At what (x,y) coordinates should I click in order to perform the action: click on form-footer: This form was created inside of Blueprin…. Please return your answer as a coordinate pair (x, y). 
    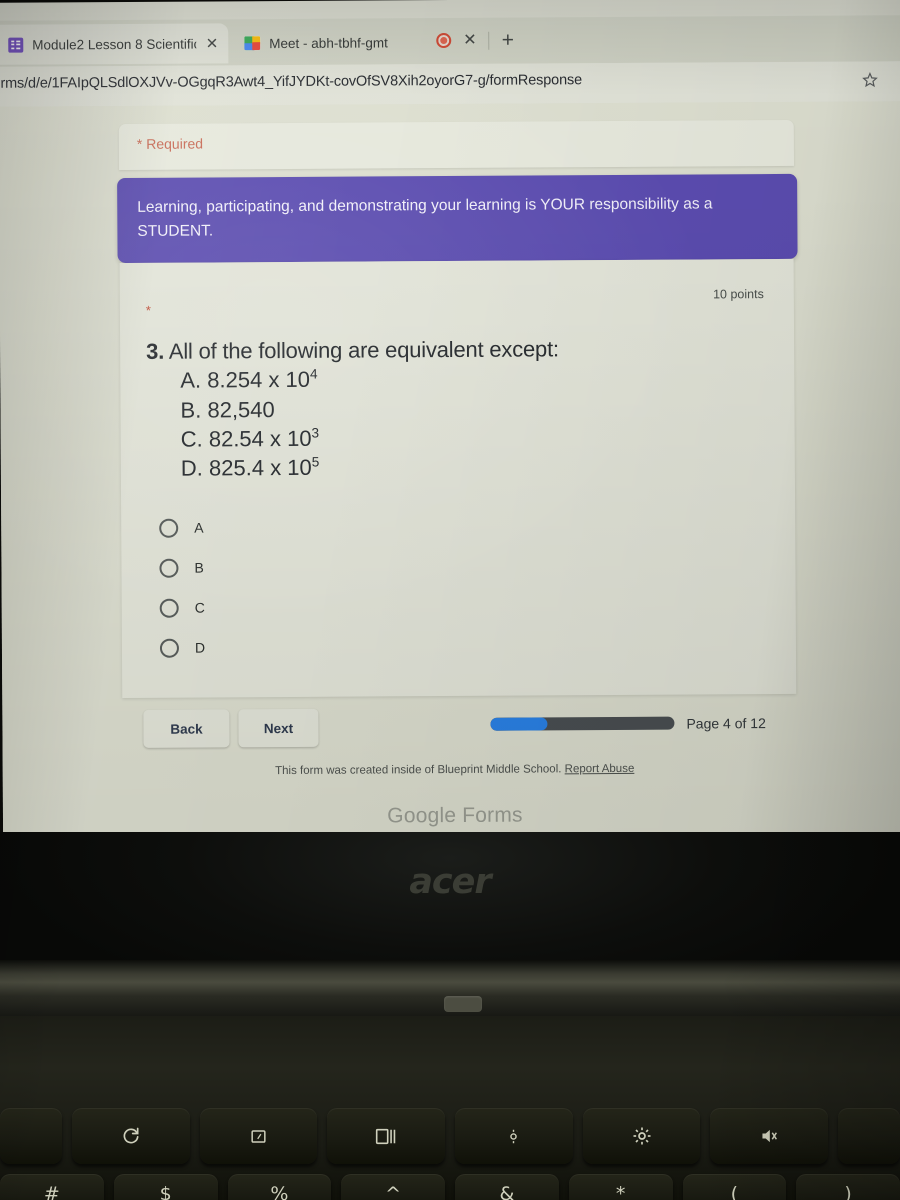
    Looking at the image, I should click on (451, 770).